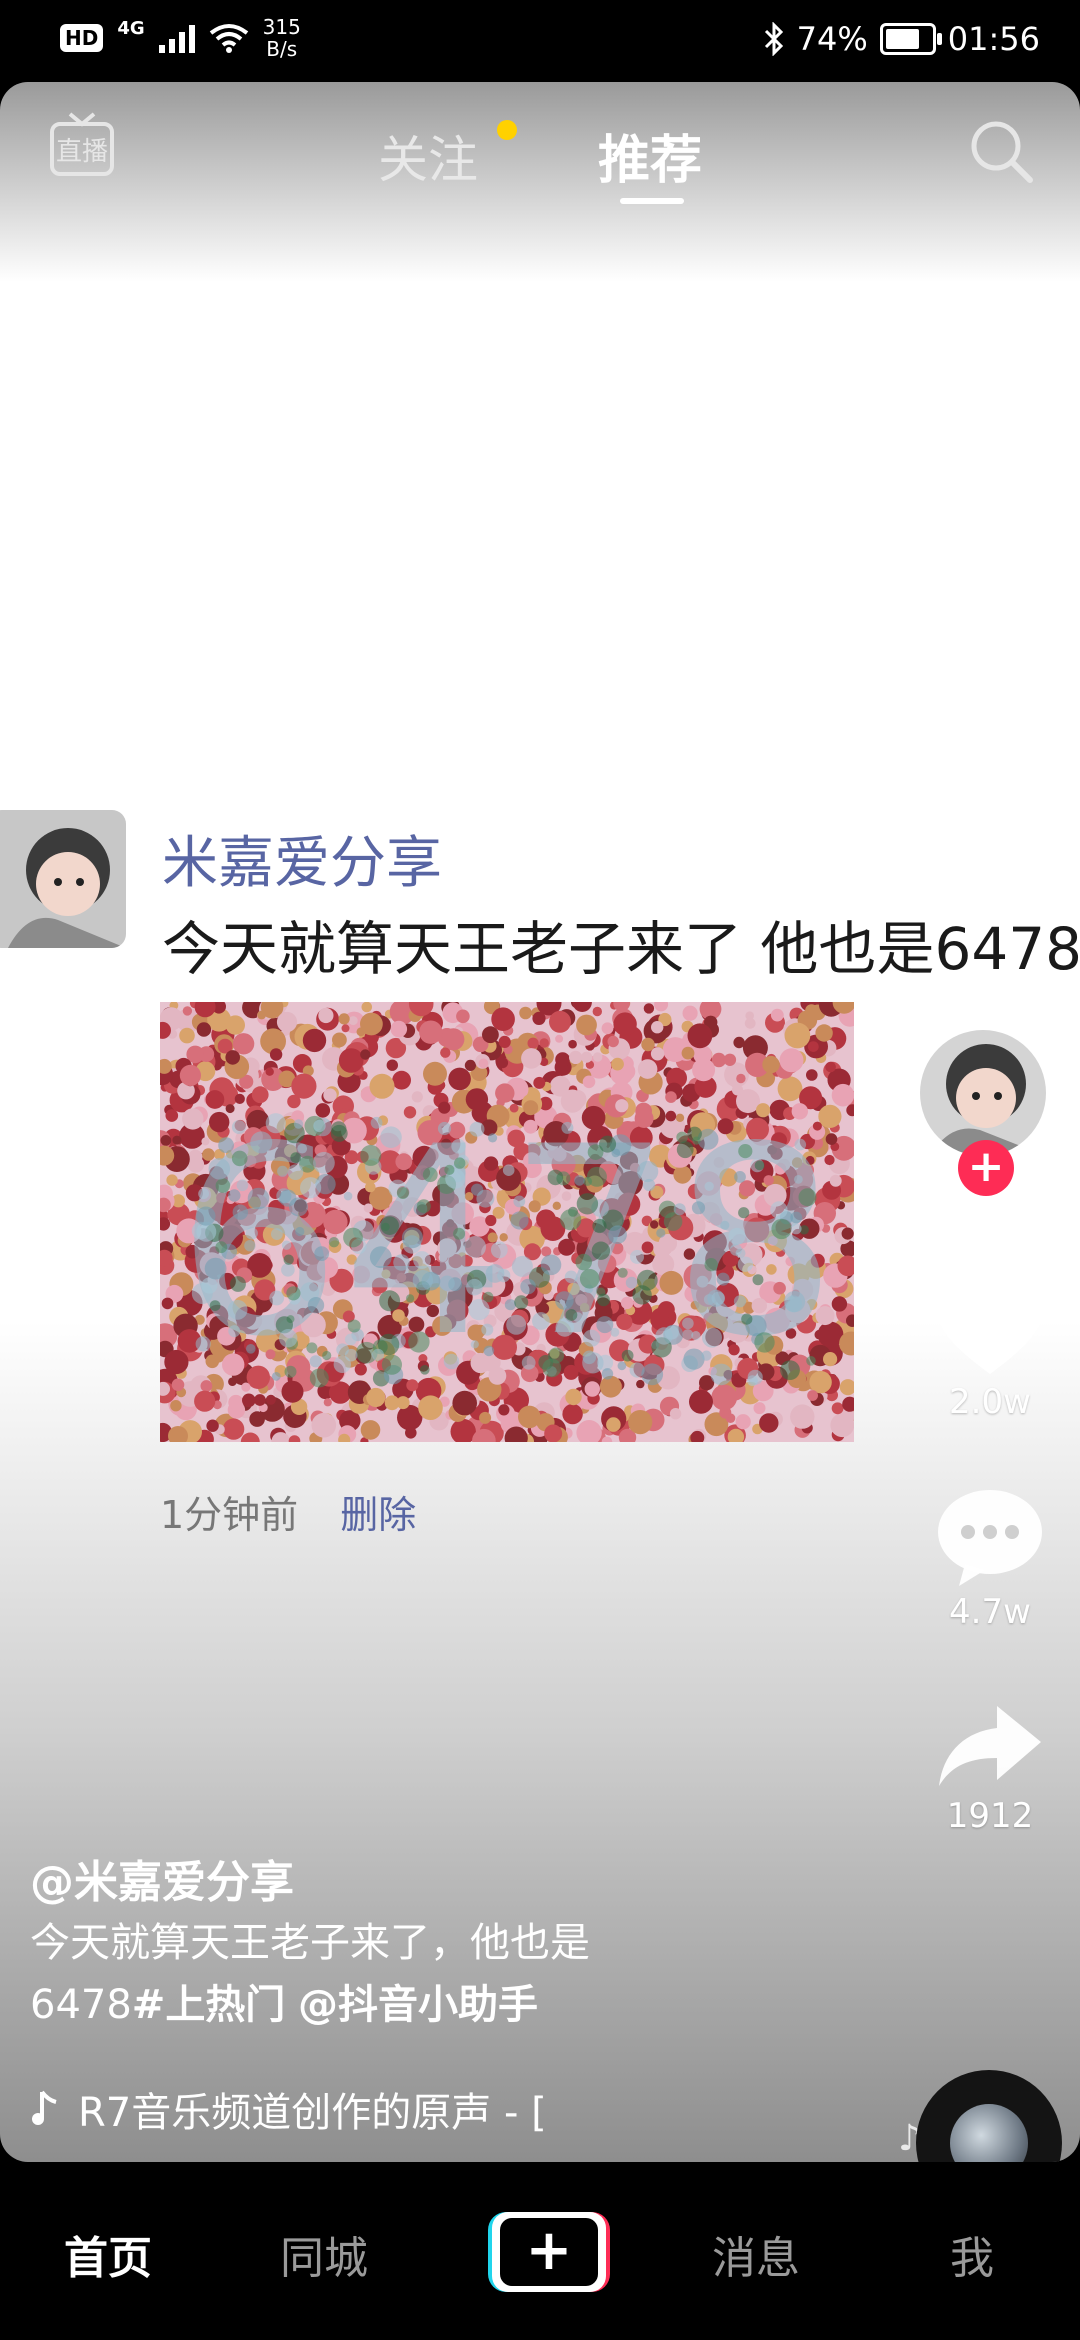 The width and height of the screenshot is (1080, 2340). What do you see at coordinates (652, 201) in the screenshot?
I see `active-tab-indicator` at bounding box center [652, 201].